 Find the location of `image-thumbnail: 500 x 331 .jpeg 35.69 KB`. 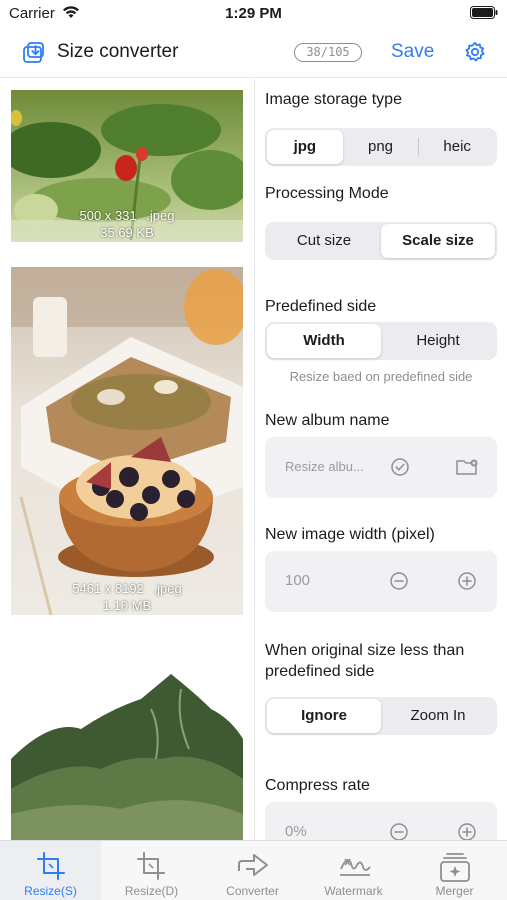

image-thumbnail: 500 x 331 .jpeg 35.69 KB is located at coordinates (127, 166).